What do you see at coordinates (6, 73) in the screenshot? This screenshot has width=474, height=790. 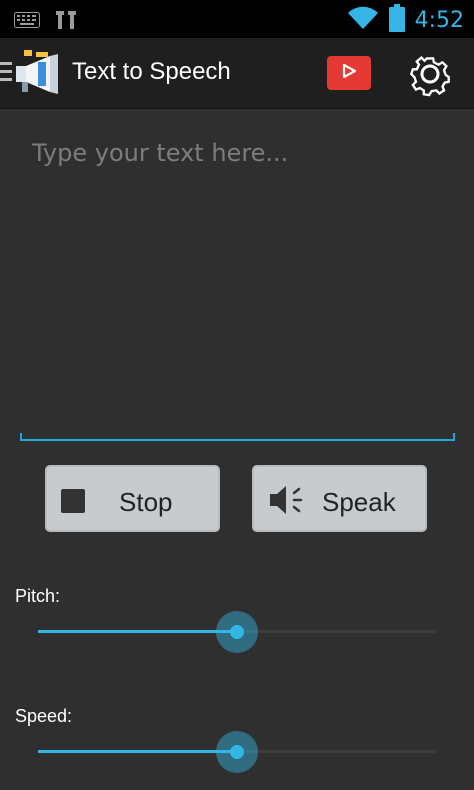 I see `drawer-menu-icon` at bounding box center [6, 73].